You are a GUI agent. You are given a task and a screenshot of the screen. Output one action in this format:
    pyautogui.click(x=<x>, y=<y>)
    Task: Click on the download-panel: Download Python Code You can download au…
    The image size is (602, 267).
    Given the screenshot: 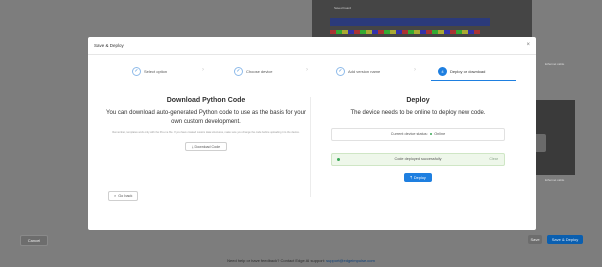 What is the action you would take?
    pyautogui.click(x=206, y=125)
    